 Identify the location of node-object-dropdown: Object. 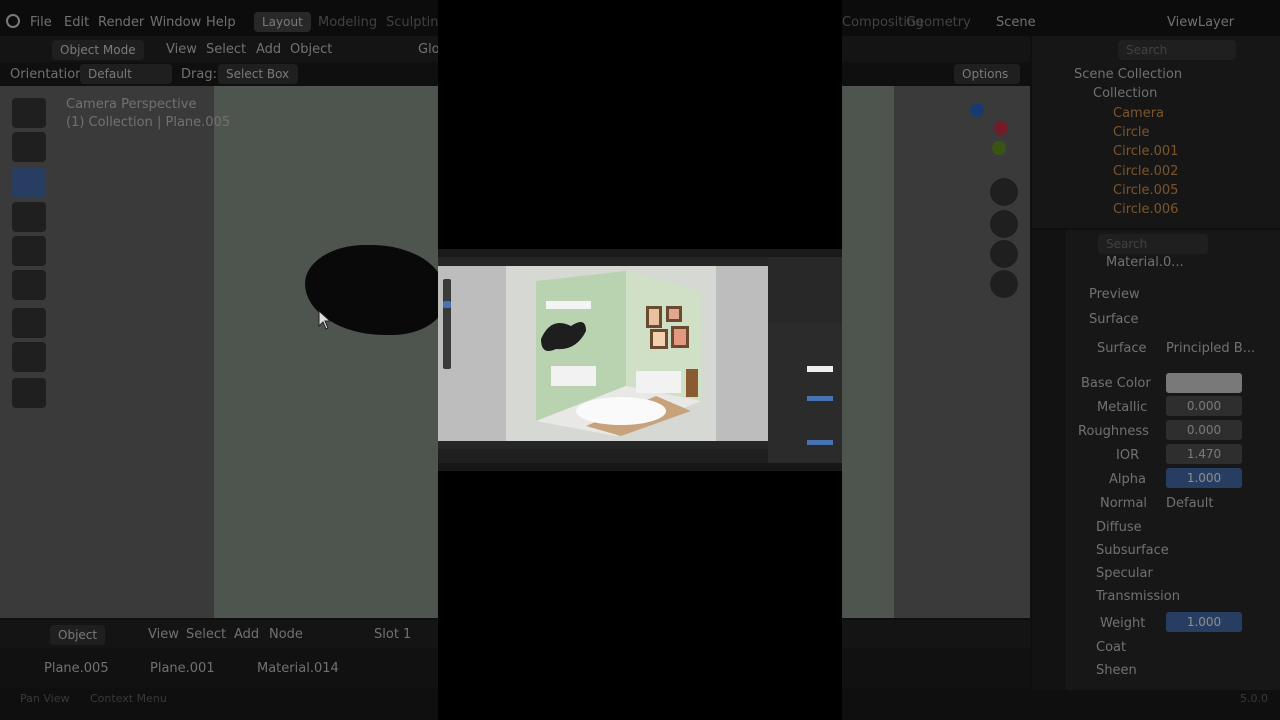
(78, 635).